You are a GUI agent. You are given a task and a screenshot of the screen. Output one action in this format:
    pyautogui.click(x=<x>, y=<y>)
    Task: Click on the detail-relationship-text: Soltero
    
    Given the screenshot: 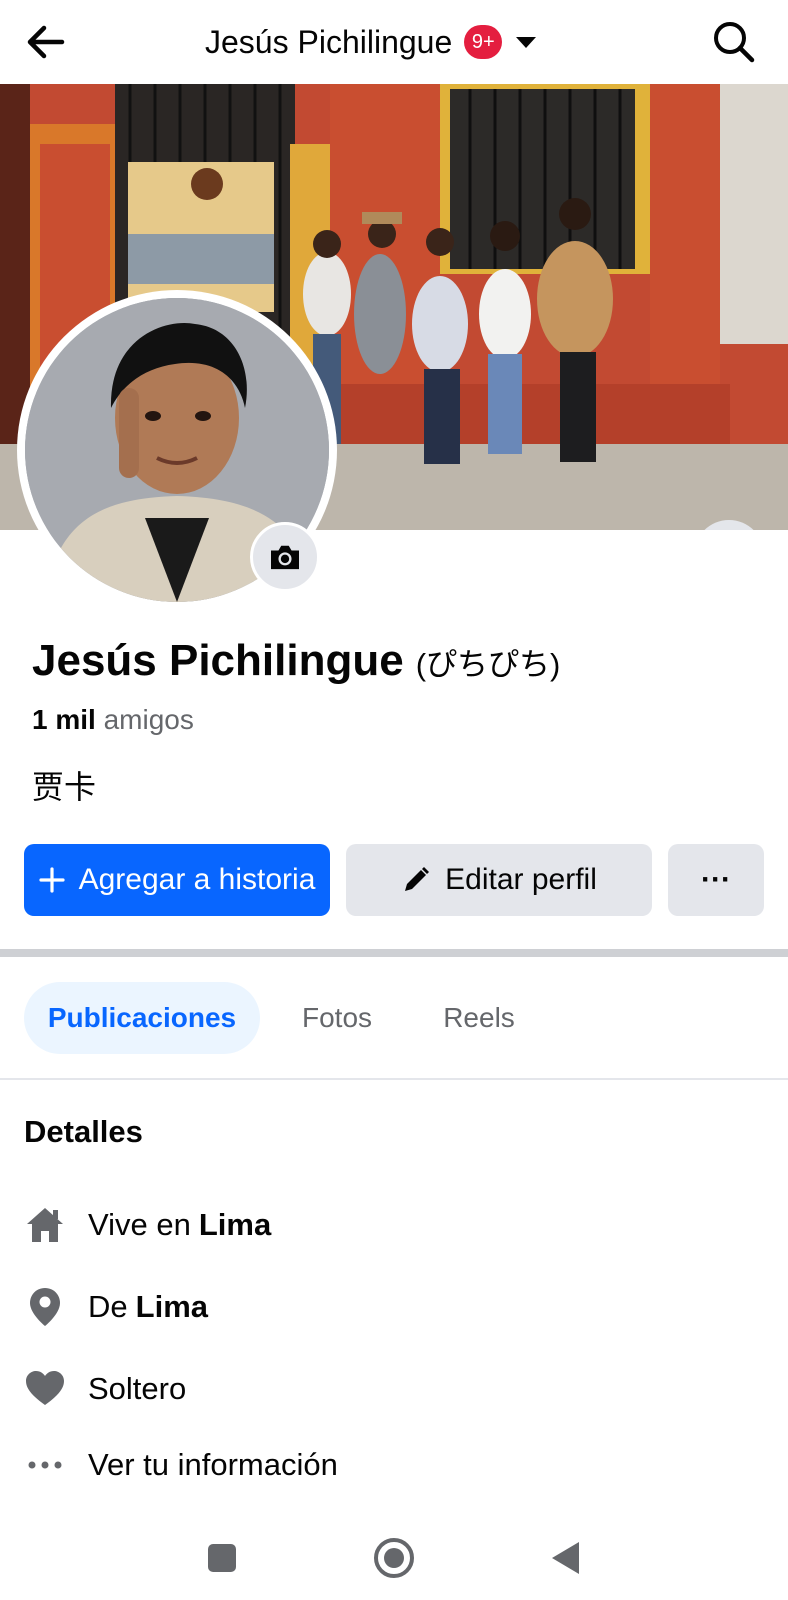 What is the action you would take?
    pyautogui.click(x=137, y=1388)
    